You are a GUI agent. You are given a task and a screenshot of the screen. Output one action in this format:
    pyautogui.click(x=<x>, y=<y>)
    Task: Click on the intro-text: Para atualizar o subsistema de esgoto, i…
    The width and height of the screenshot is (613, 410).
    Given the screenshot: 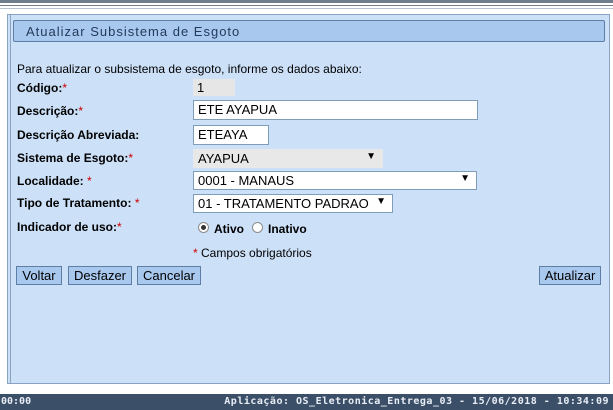 What is the action you would take?
    pyautogui.click(x=189, y=69)
    